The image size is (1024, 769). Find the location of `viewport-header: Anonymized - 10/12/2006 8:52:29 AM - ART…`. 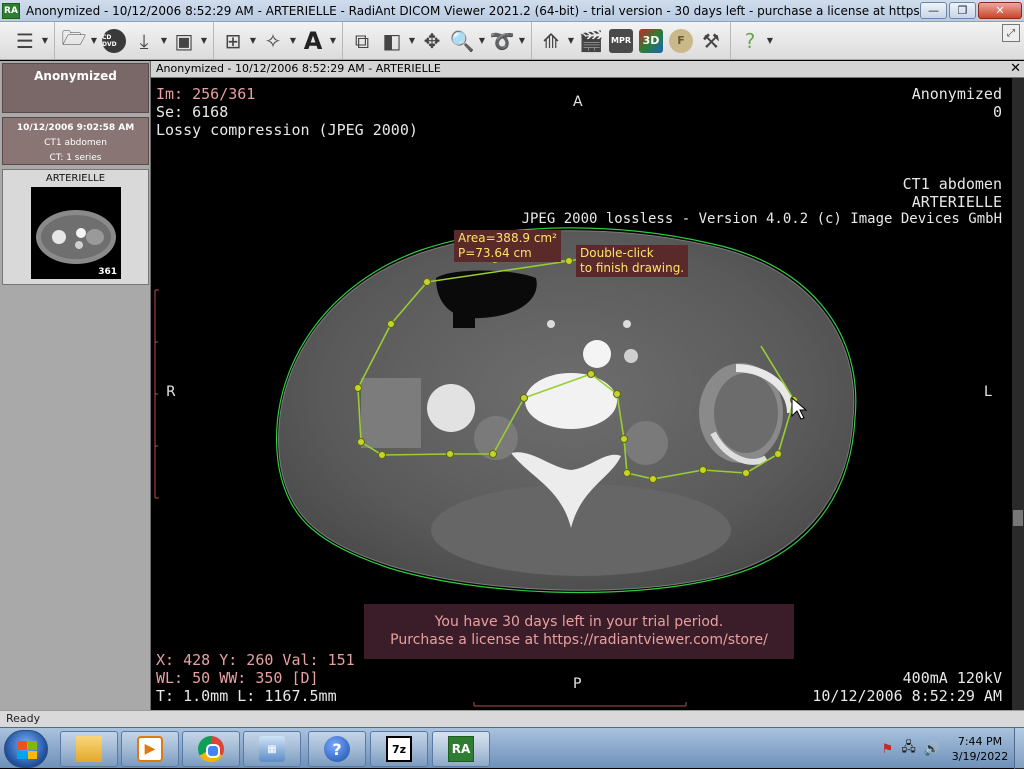

viewport-header: Anonymized - 10/12/2006 8:52:29 AM - ART… is located at coordinates (587, 69).